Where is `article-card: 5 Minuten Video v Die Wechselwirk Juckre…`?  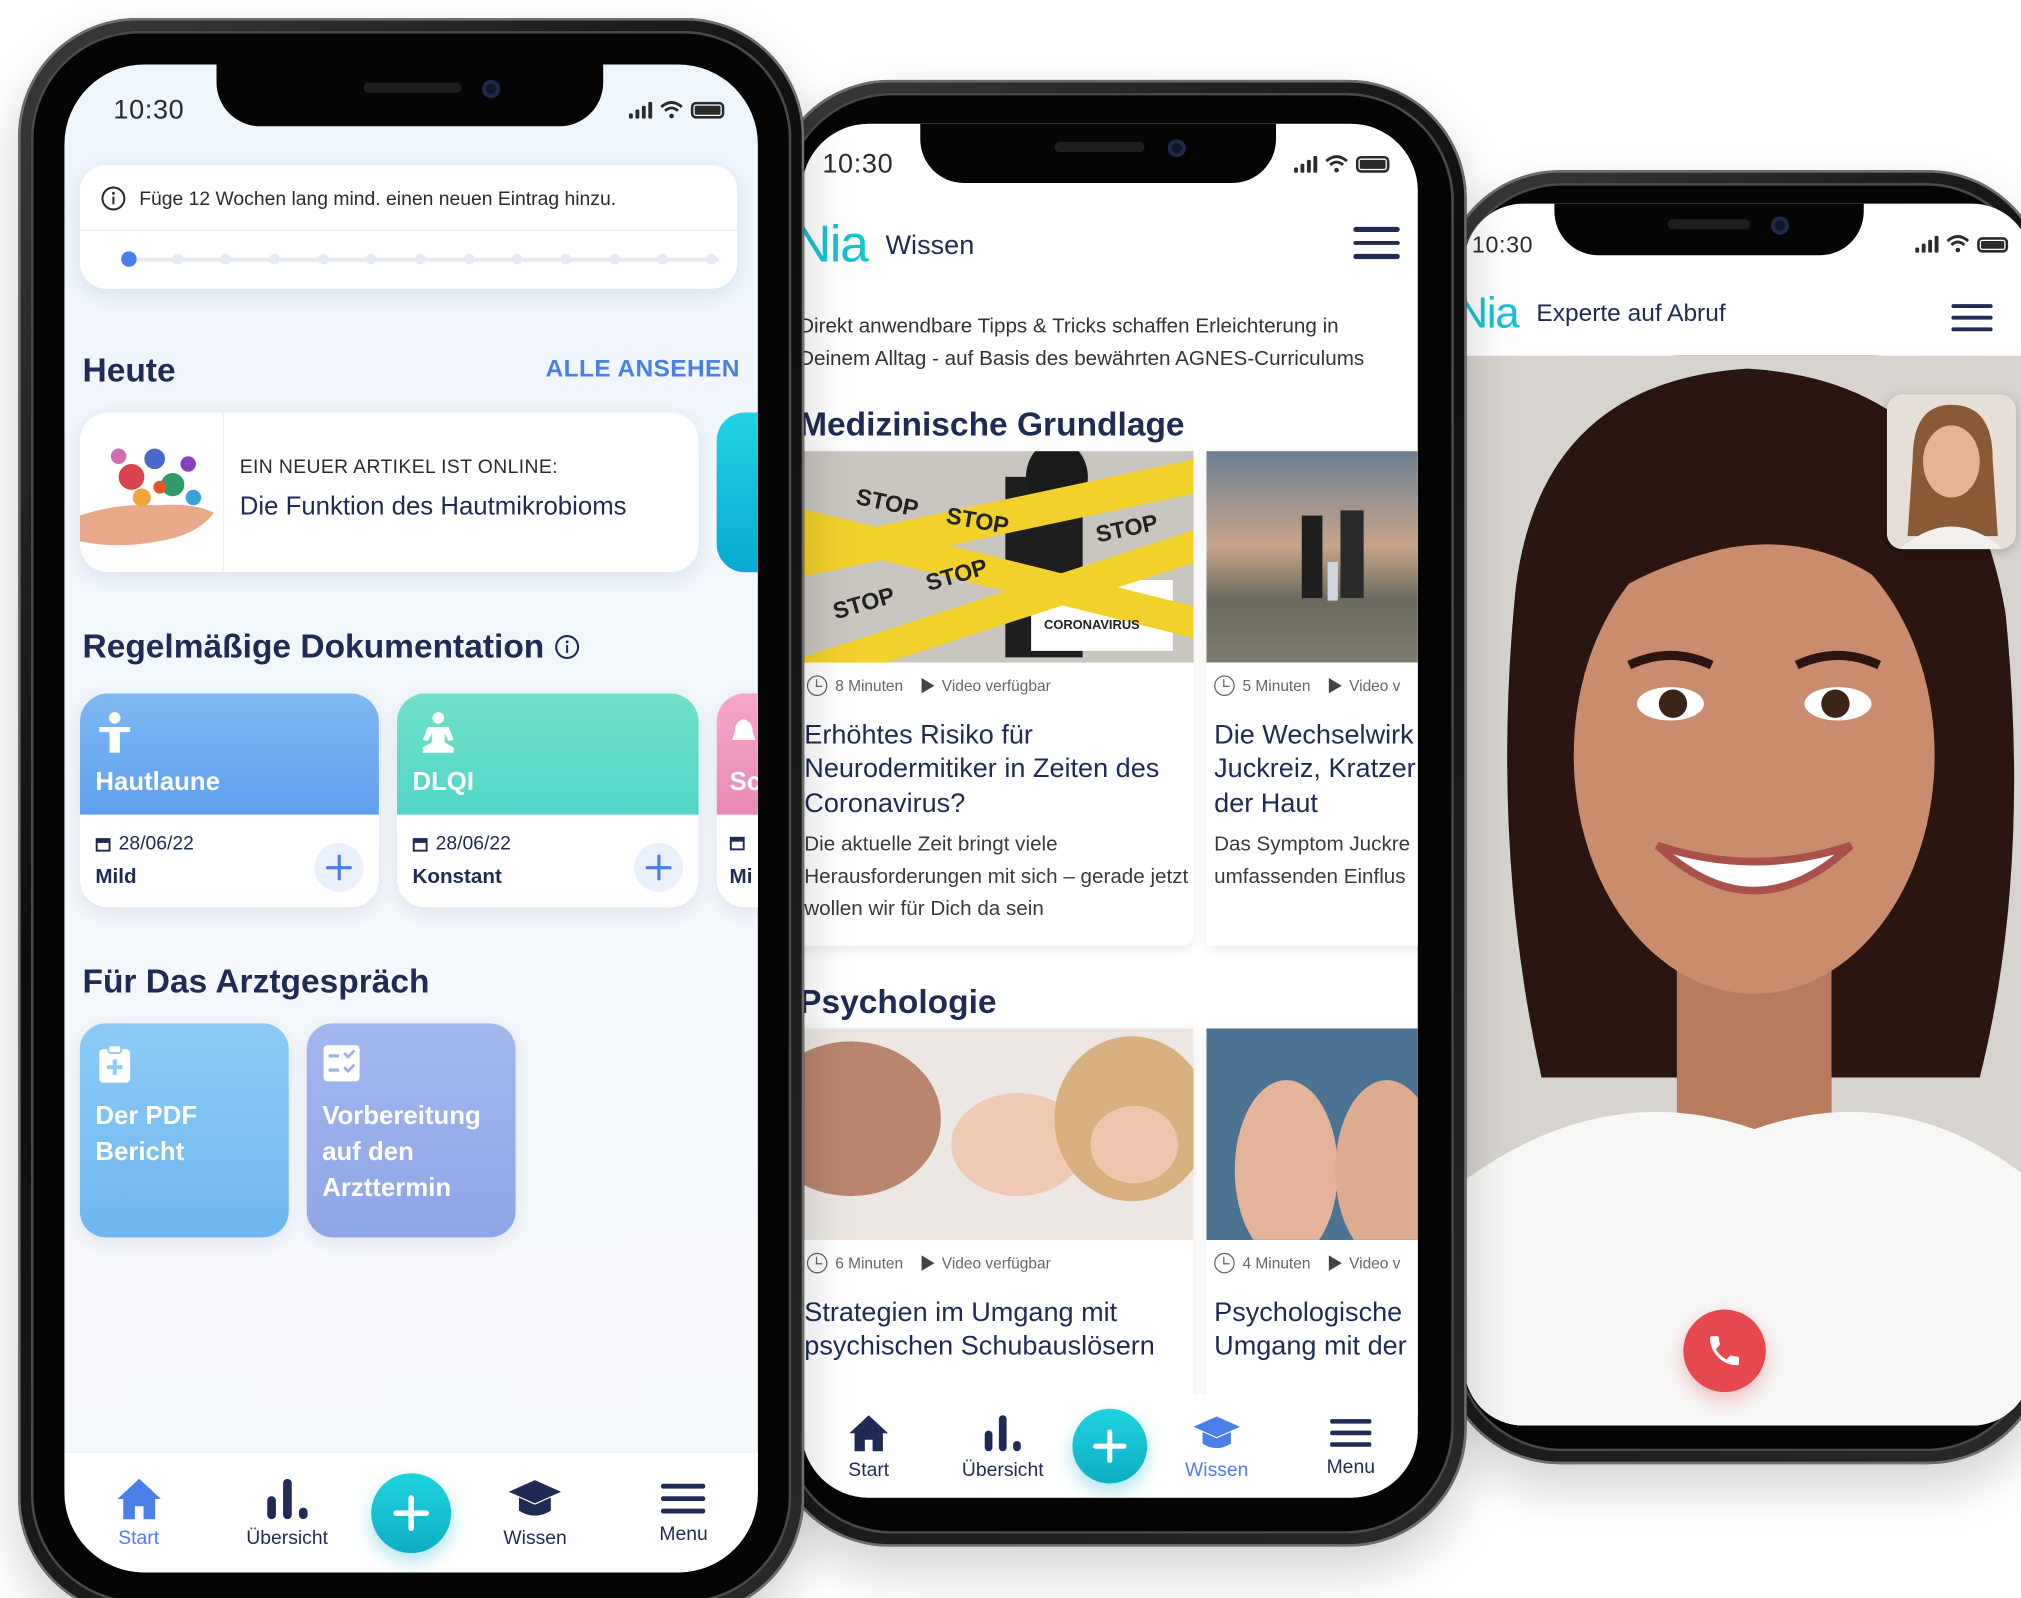
article-card: 5 Minuten Video v Die Wechselwirk Juckre… is located at coordinates (1312, 699).